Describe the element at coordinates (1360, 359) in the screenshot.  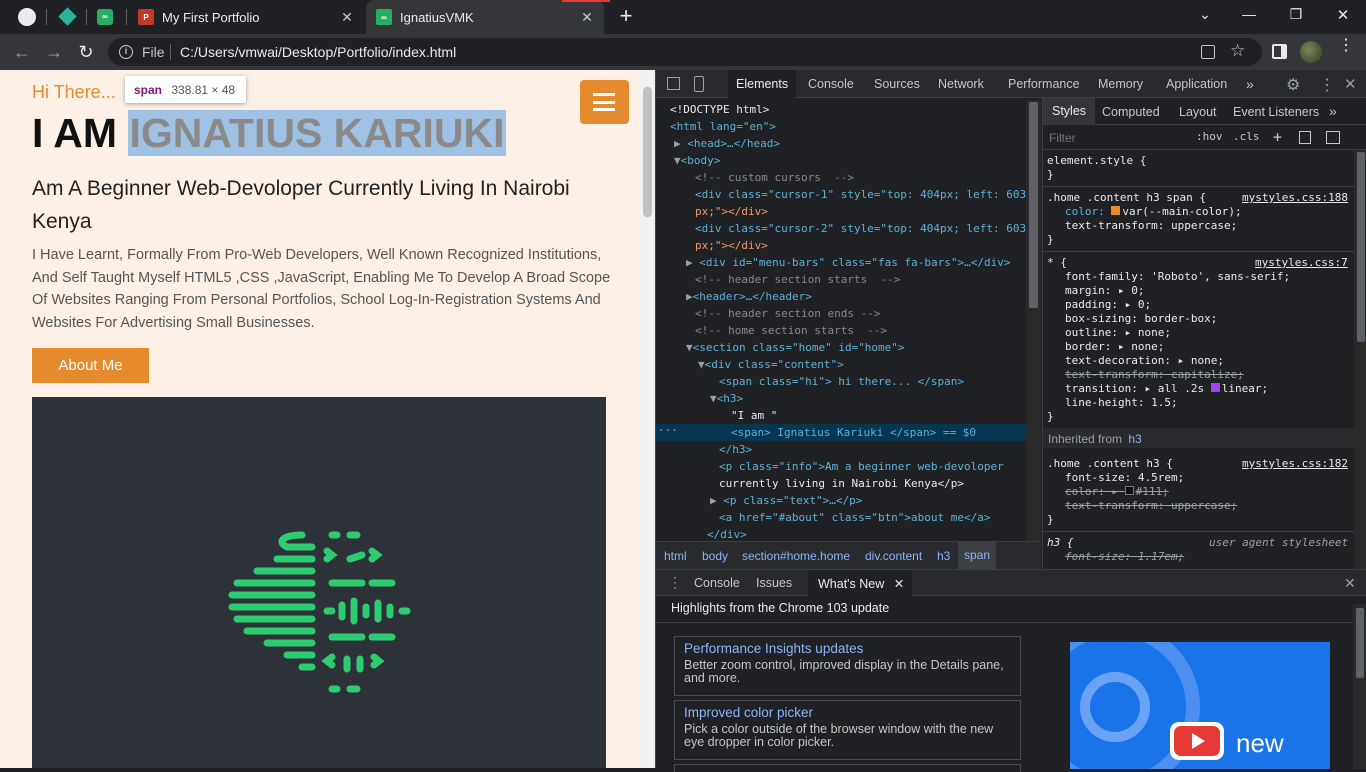
I see `styles-scrollbar` at that location.